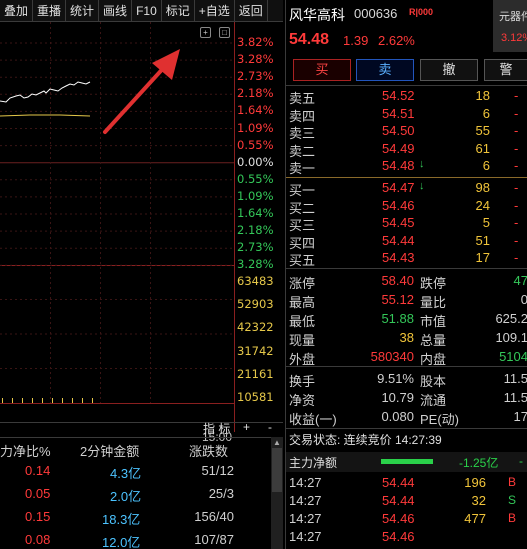 Image resolution: width=527 pixels, height=549 pixels. Describe the element at coordinates (302, 151) in the screenshot. I see `order-level-label: 卖二` at that location.